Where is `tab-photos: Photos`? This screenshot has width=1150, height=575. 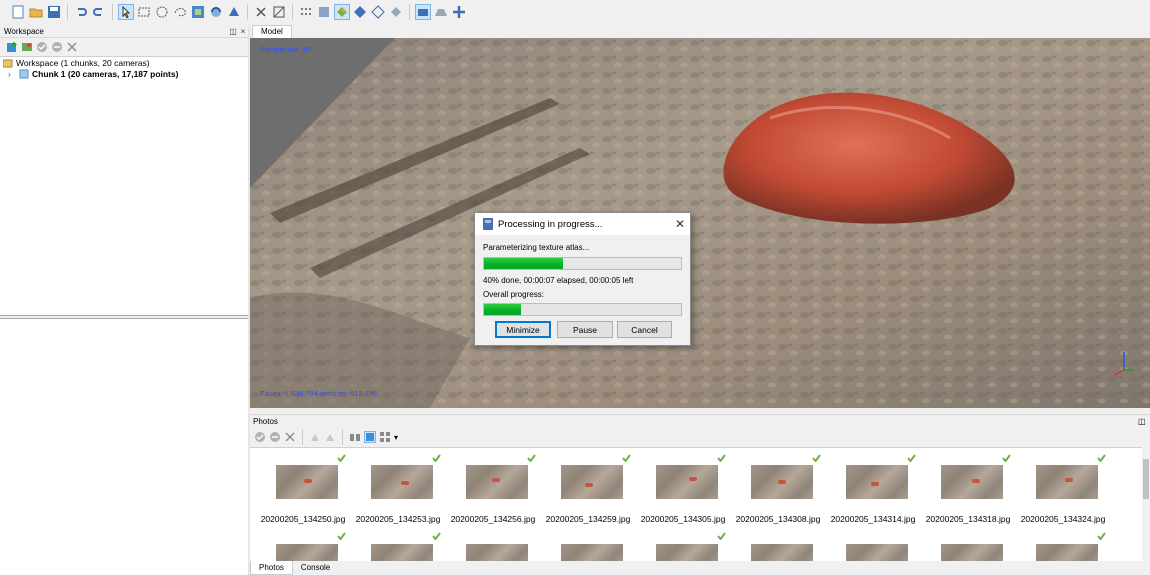
tab-photos: Photos is located at coordinates (271, 568).